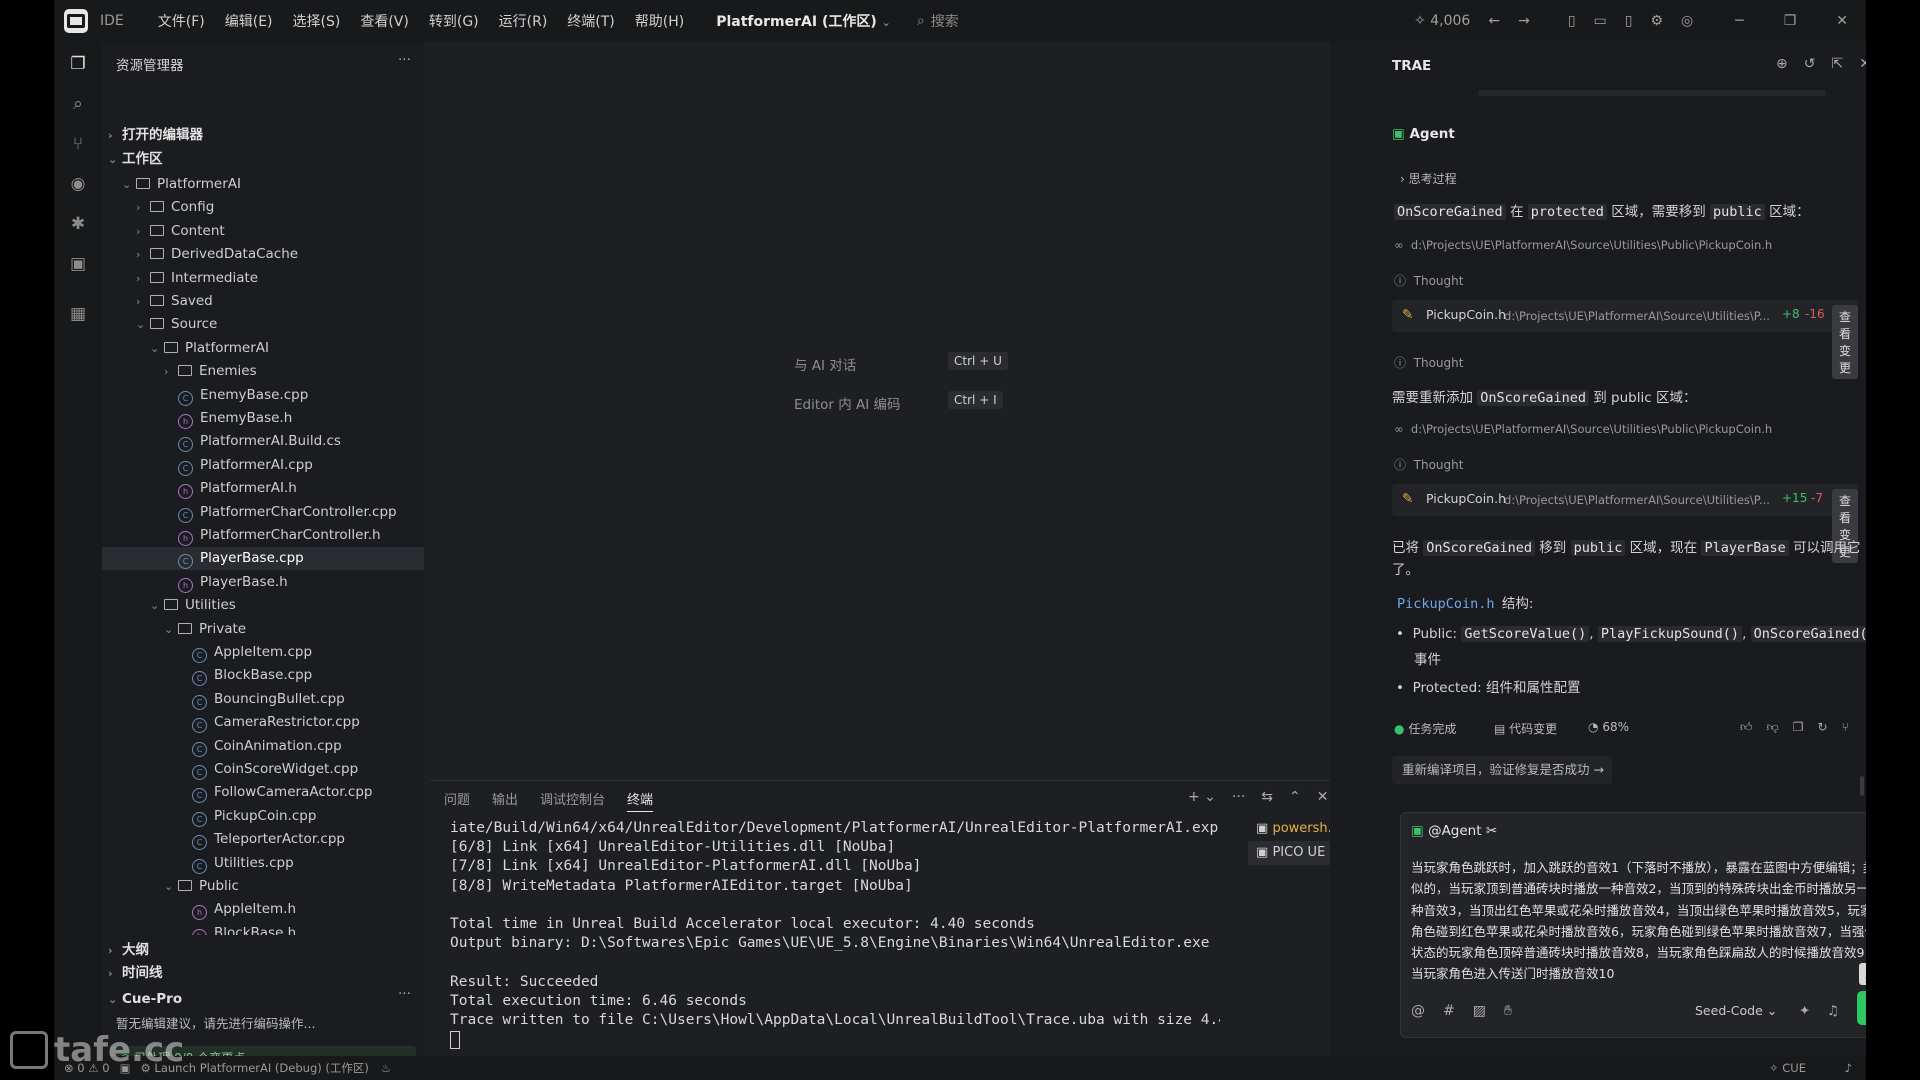 The image size is (1920, 1080). Describe the element at coordinates (659, 21) in the screenshot. I see `menu-help: 帮助(H)` at that location.